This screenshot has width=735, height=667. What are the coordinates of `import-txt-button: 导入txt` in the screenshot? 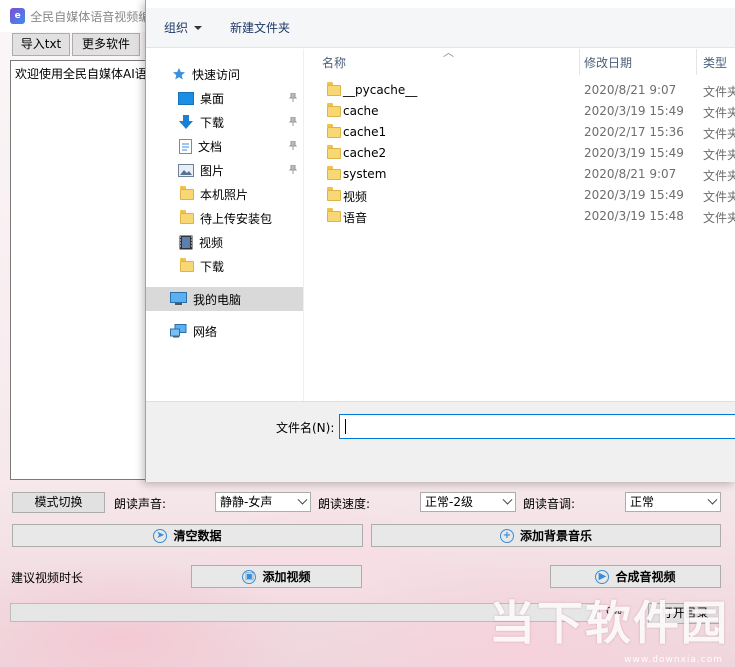 It's located at (41, 44).